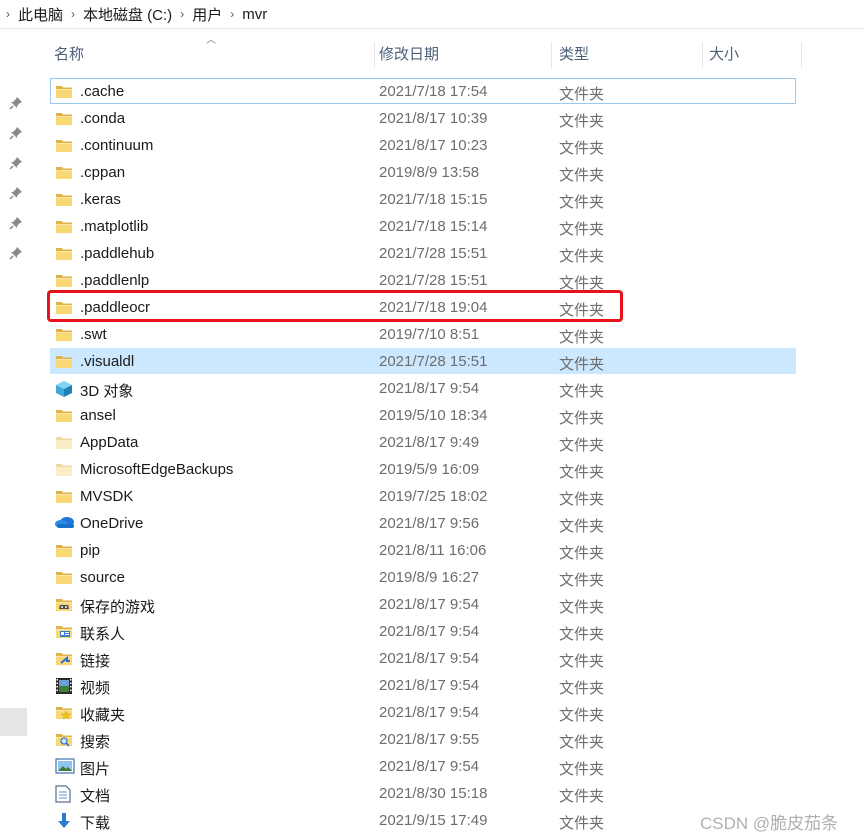 This screenshot has width=865, height=840. I want to click on file-row: ansel 2019/5/10 18:34 文件夹, so click(423, 415).